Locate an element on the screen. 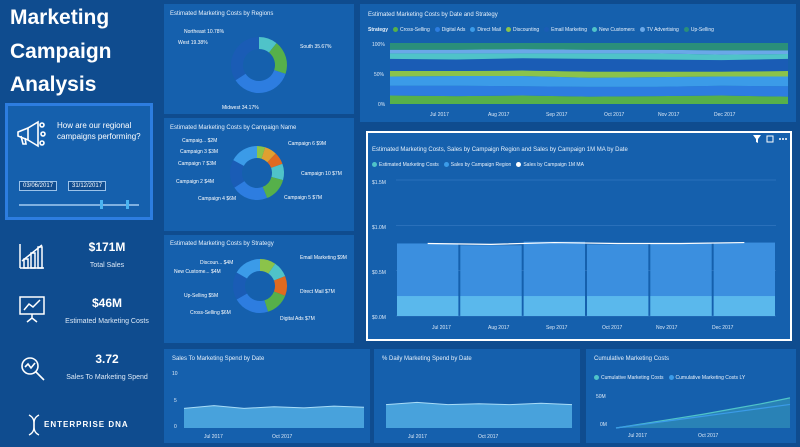  date-end-input: 31/12/2017 is located at coordinates (87, 186).